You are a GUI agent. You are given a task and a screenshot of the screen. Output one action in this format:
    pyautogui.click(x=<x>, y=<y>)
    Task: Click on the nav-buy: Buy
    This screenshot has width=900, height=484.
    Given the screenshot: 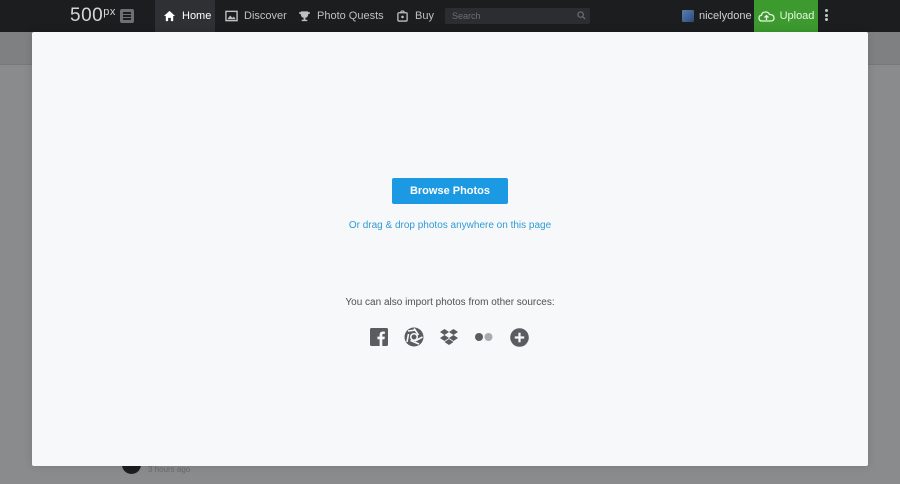 What is the action you would take?
    pyautogui.click(x=415, y=16)
    